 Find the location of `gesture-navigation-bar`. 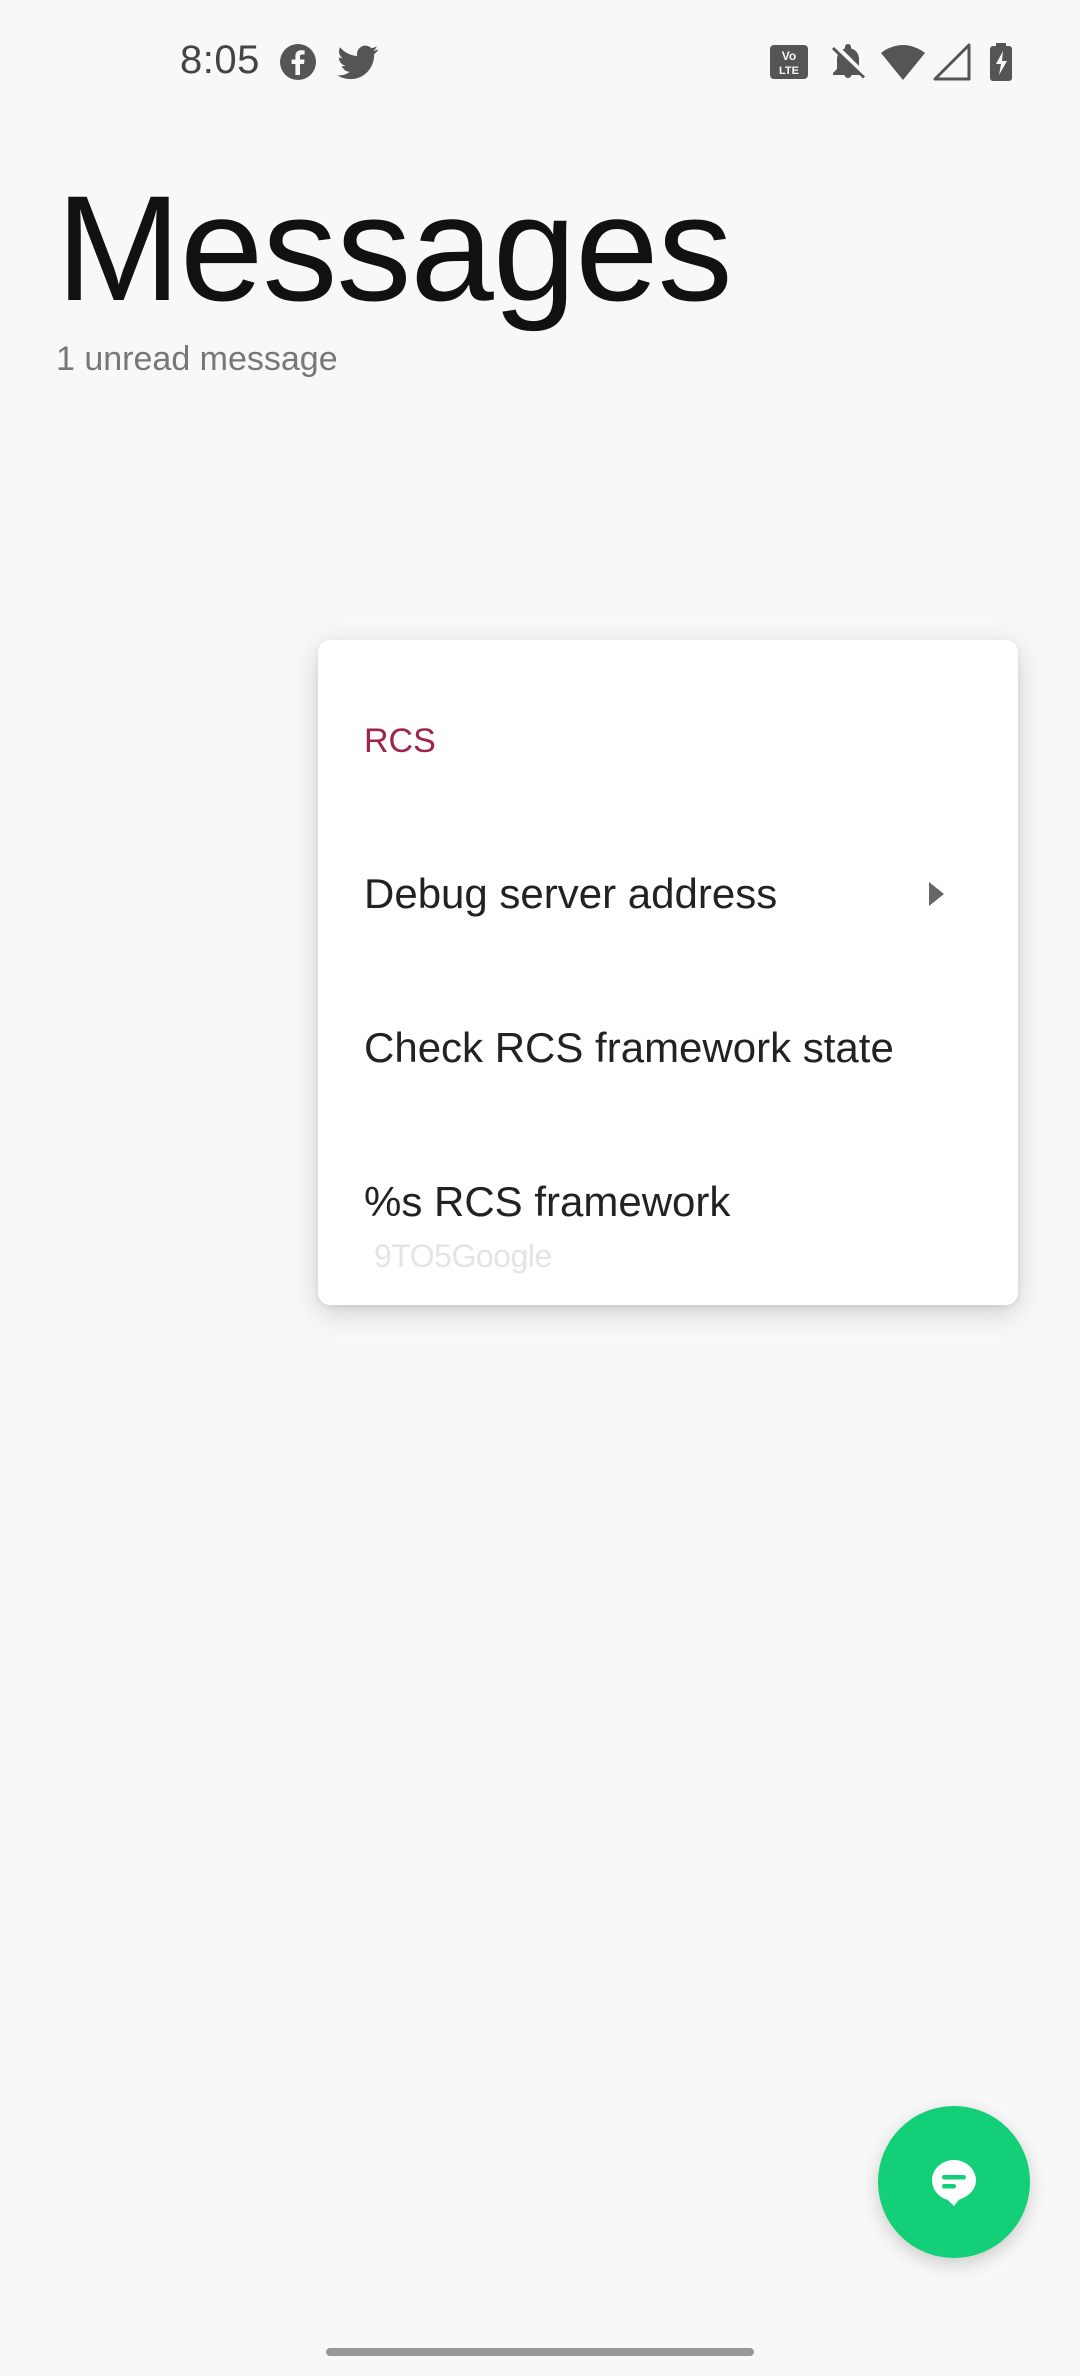

gesture-navigation-bar is located at coordinates (540, 2352).